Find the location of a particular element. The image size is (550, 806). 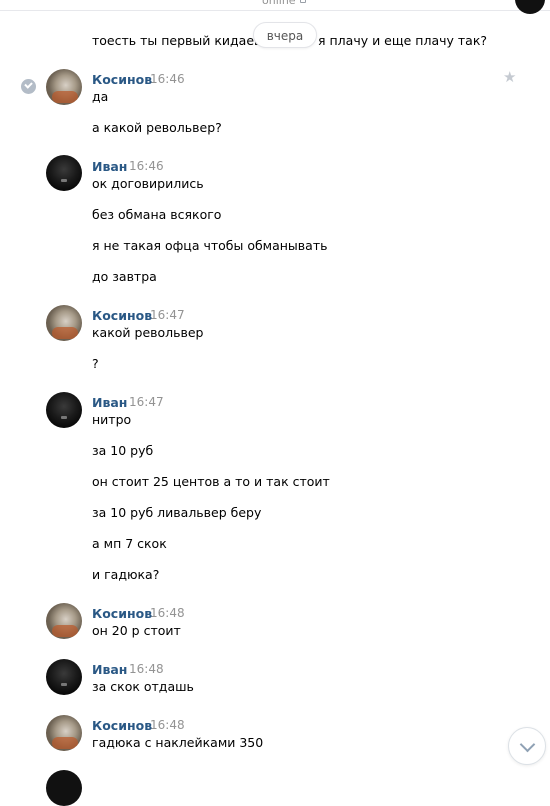

message-text: без обмана всякого is located at coordinates (157, 214).